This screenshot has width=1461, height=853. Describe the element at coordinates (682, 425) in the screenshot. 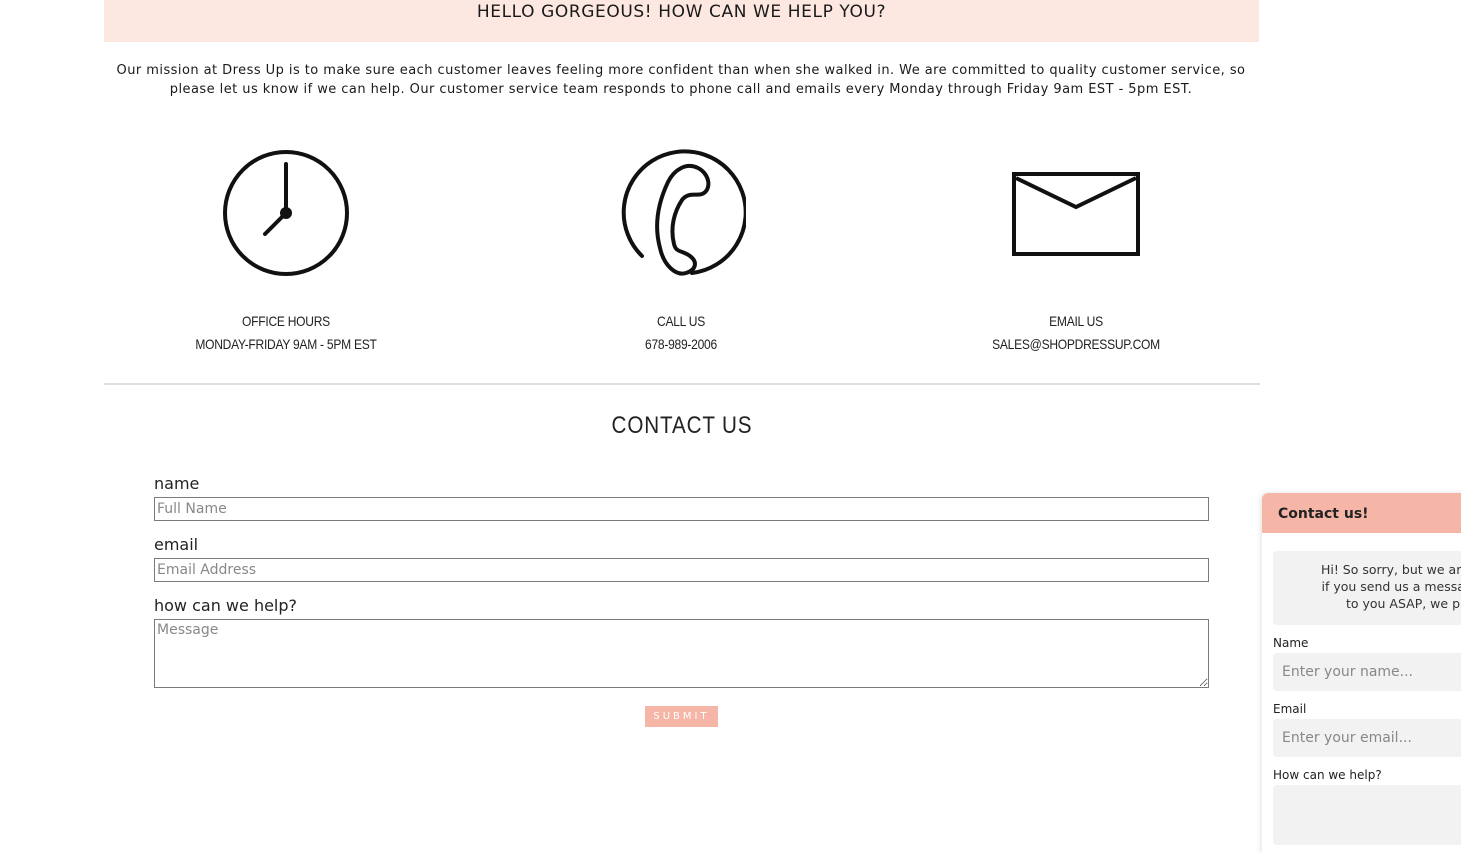

I see `contact-form-title: CONTACT US` at that location.